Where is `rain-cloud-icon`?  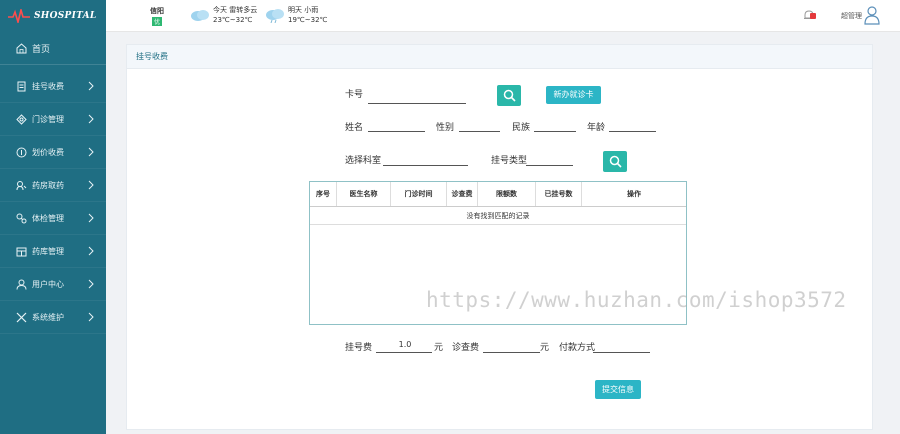
rain-cloud-icon is located at coordinates (275, 16).